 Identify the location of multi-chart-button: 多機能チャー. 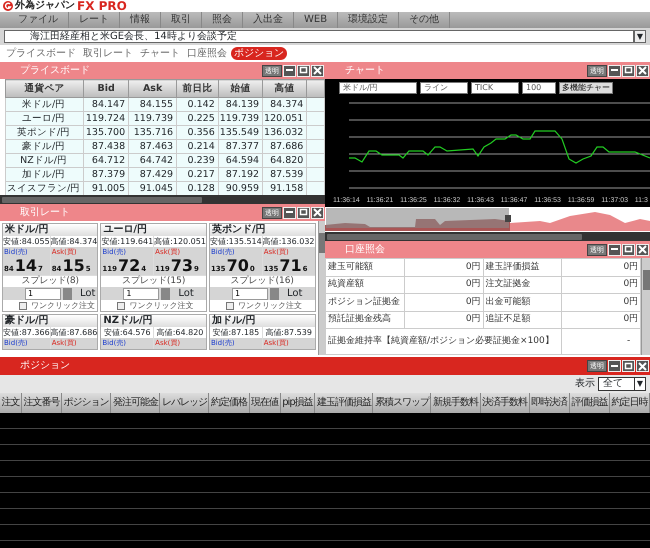
(586, 88).